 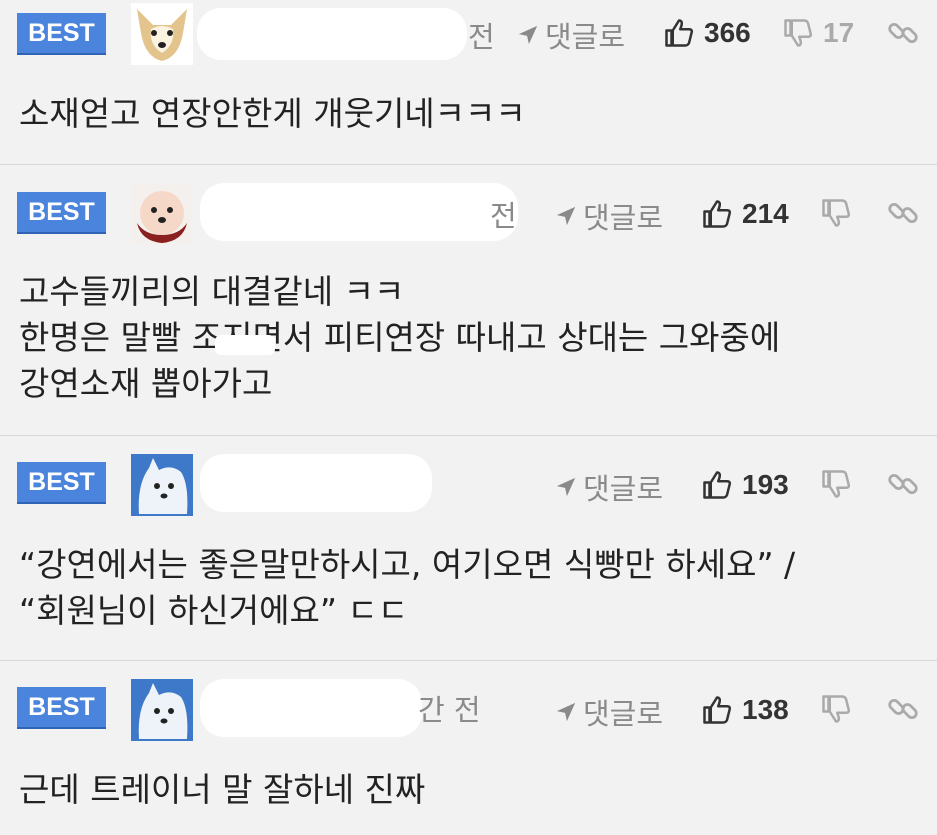 What do you see at coordinates (839, 32) in the screenshot?
I see `dislike-count: 17` at bounding box center [839, 32].